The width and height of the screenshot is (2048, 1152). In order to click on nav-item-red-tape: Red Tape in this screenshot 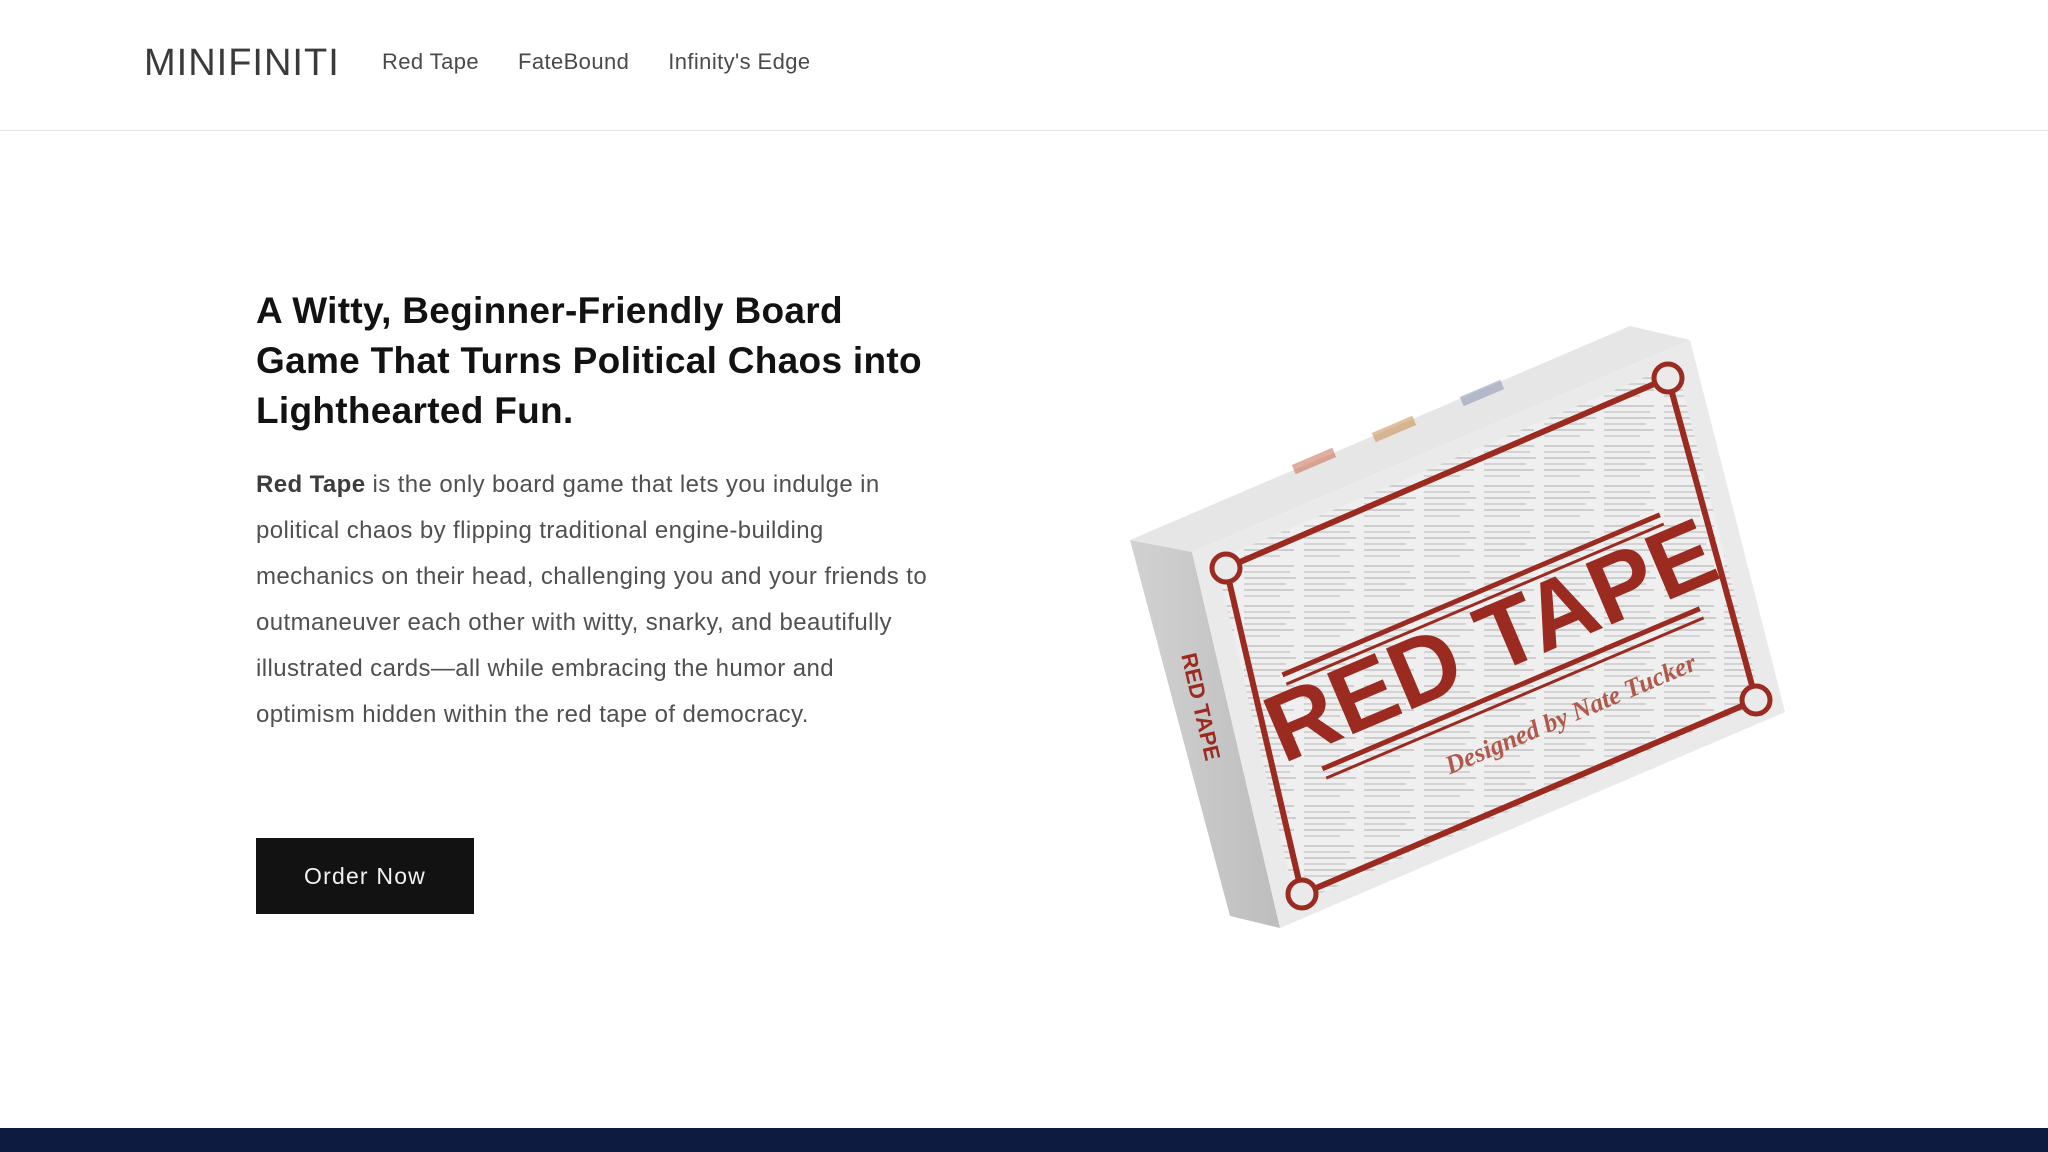, I will do `click(430, 62)`.